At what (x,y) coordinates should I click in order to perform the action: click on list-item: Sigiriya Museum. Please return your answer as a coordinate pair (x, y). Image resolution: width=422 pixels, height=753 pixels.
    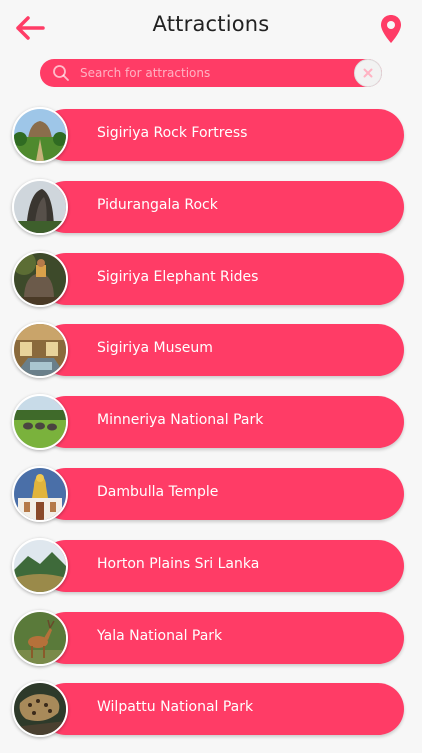
    Looking at the image, I should click on (211, 350).